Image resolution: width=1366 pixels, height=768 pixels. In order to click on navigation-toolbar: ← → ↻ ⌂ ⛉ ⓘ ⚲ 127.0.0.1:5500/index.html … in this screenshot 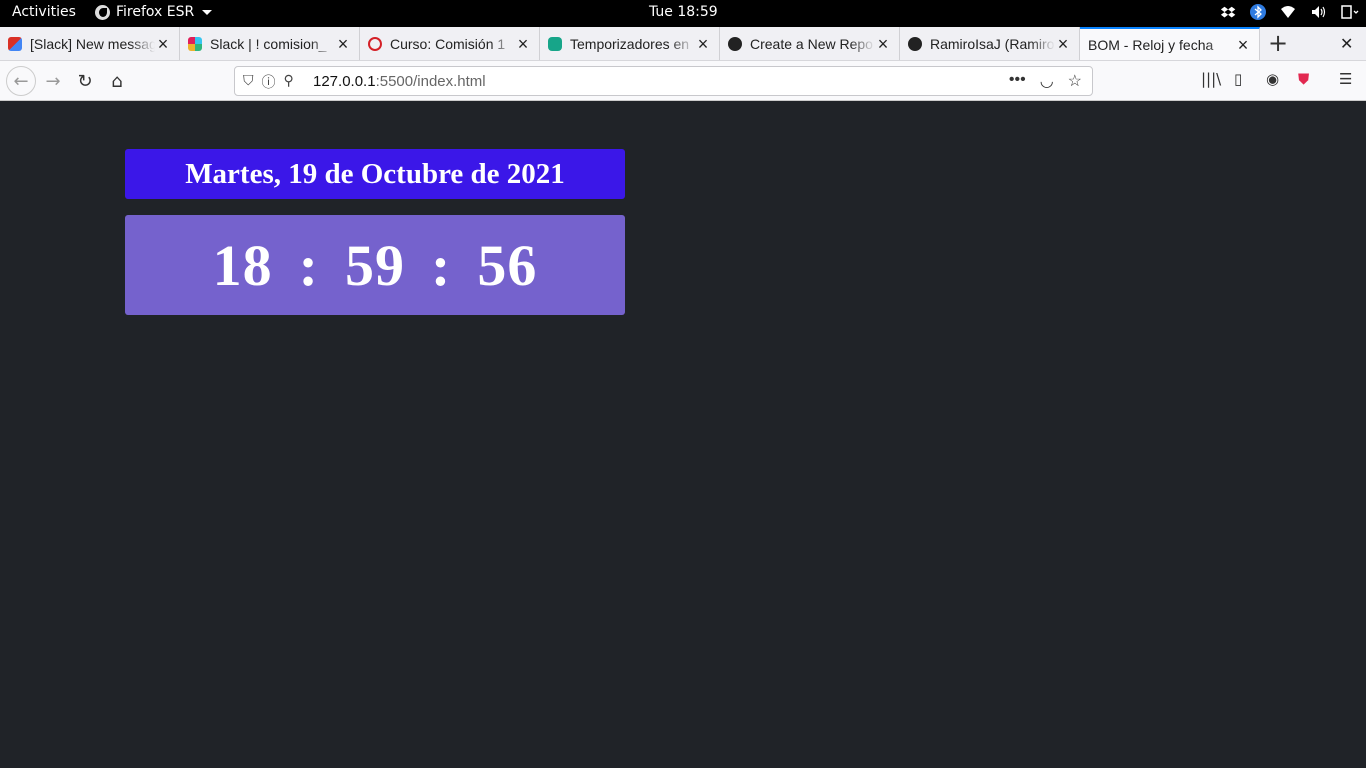, I will do `click(683, 81)`.